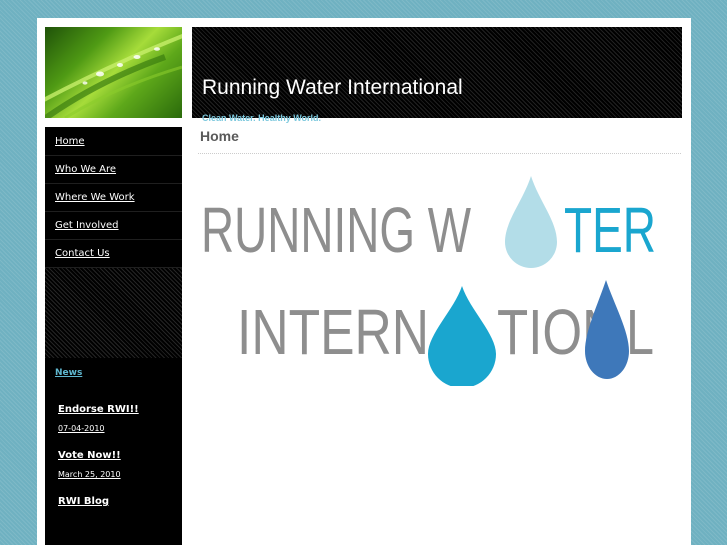 Image resolution: width=727 pixels, height=545 pixels. What do you see at coordinates (333, 332) in the screenshot?
I see `logo-text-intern: INTERN` at bounding box center [333, 332].